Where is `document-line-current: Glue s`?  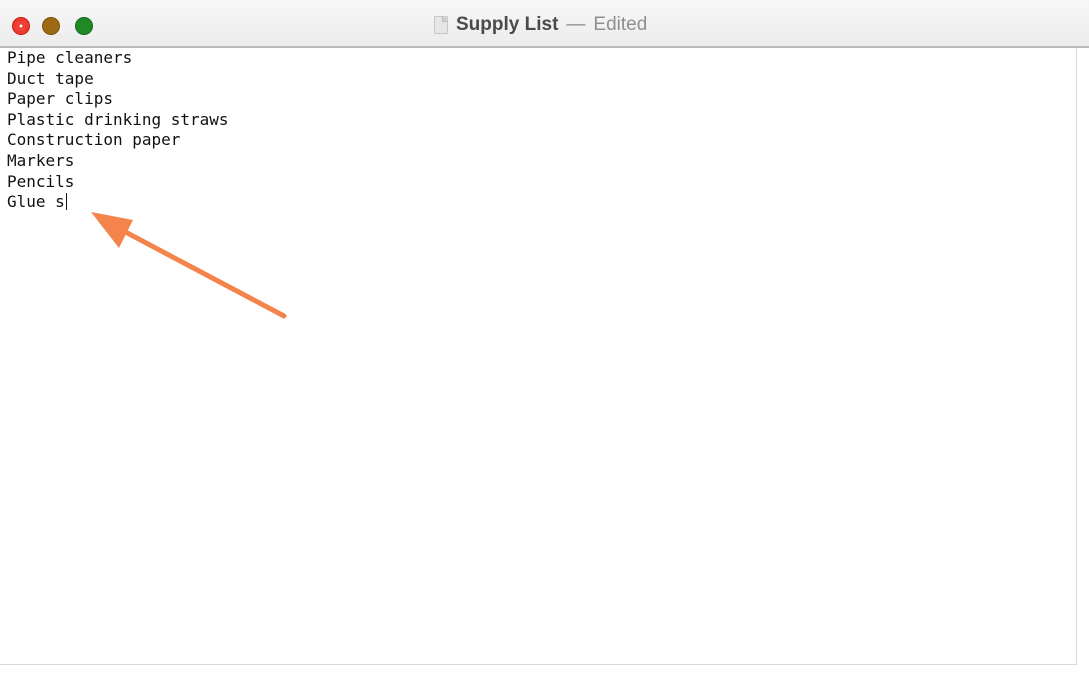 document-line-current: Glue s is located at coordinates (118, 202).